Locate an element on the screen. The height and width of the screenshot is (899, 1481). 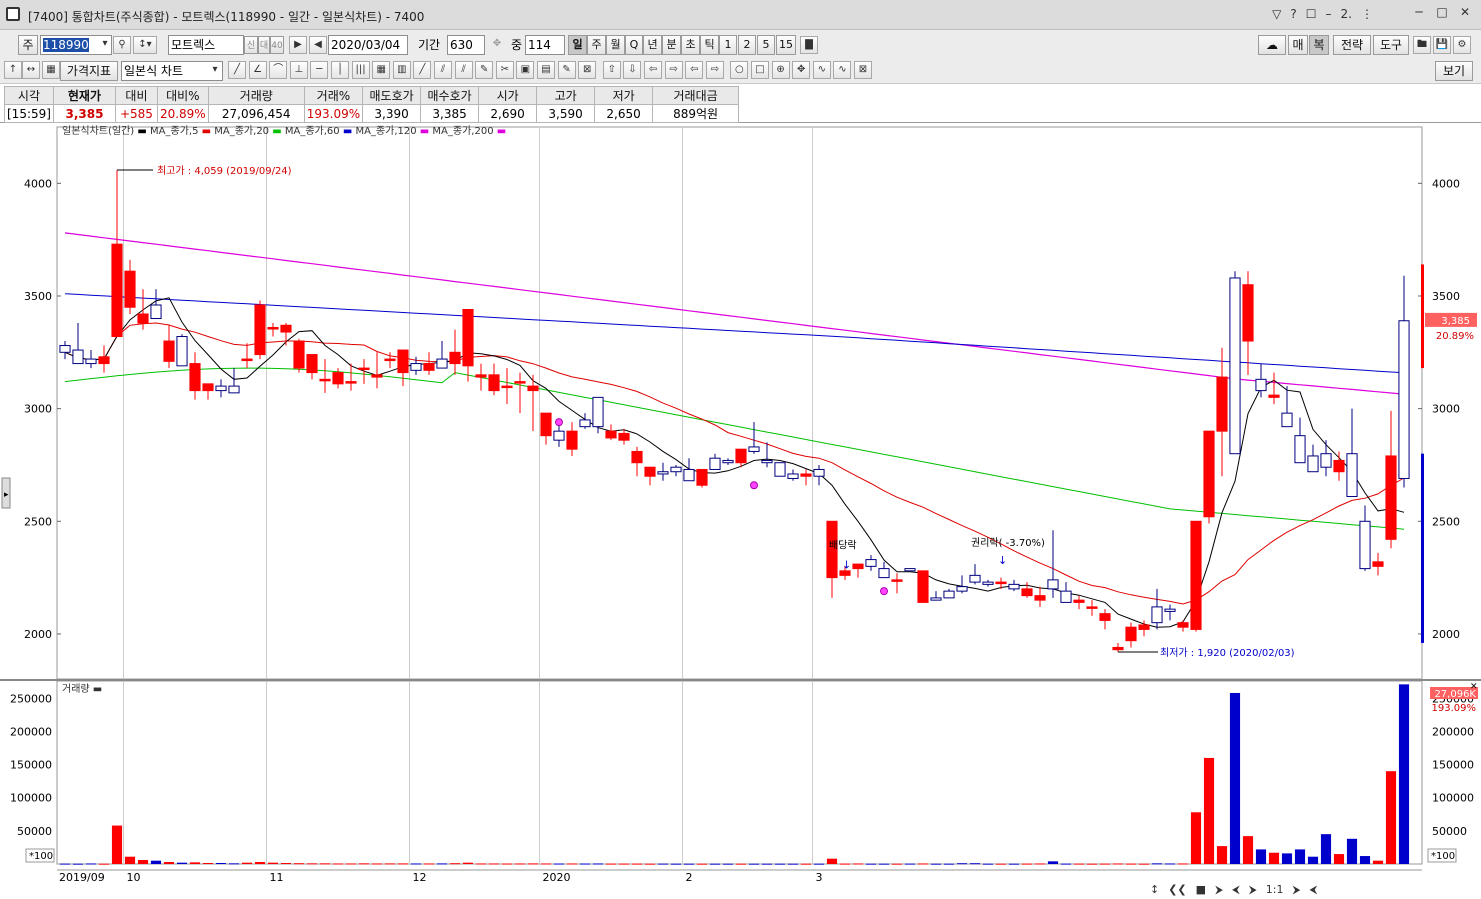
link-icon: 2. is located at coordinates (1346, 14).